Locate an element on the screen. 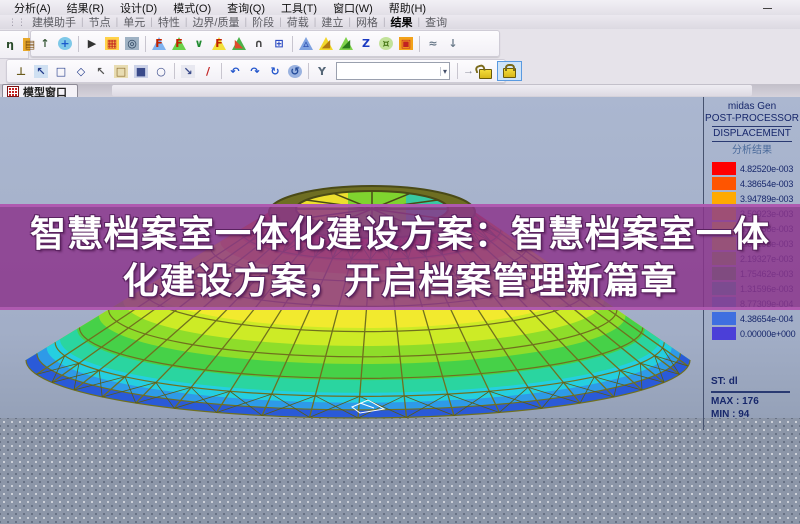 This screenshot has width=800, height=524. ribbon-tab-8: 网格 is located at coordinates (367, 22).